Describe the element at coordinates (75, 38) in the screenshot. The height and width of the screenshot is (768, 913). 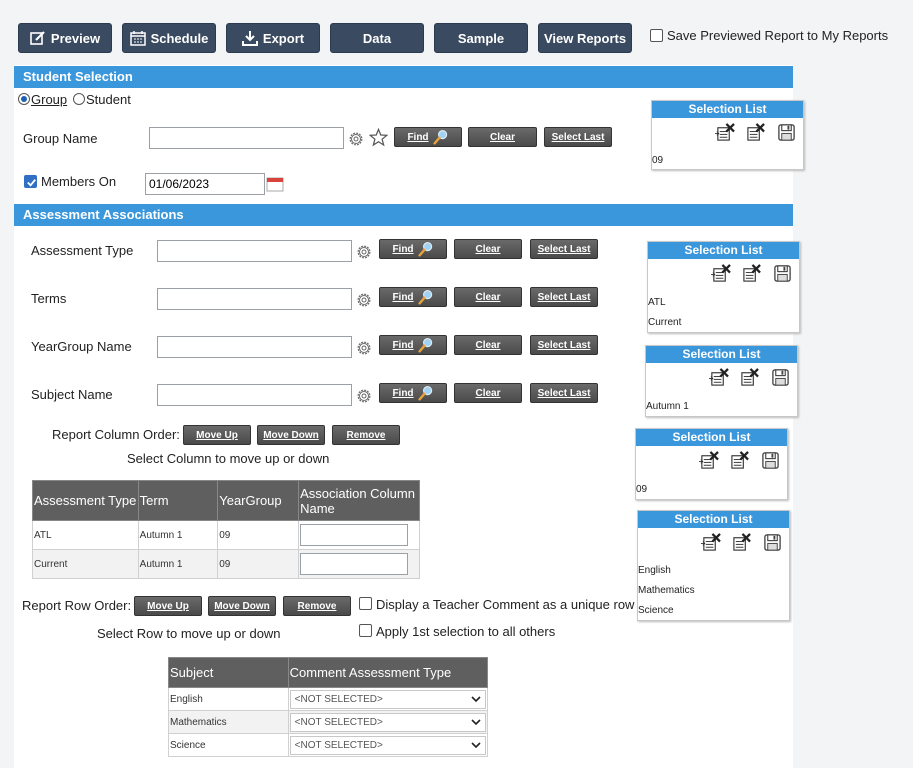
I see `preview-label: Preview` at that location.